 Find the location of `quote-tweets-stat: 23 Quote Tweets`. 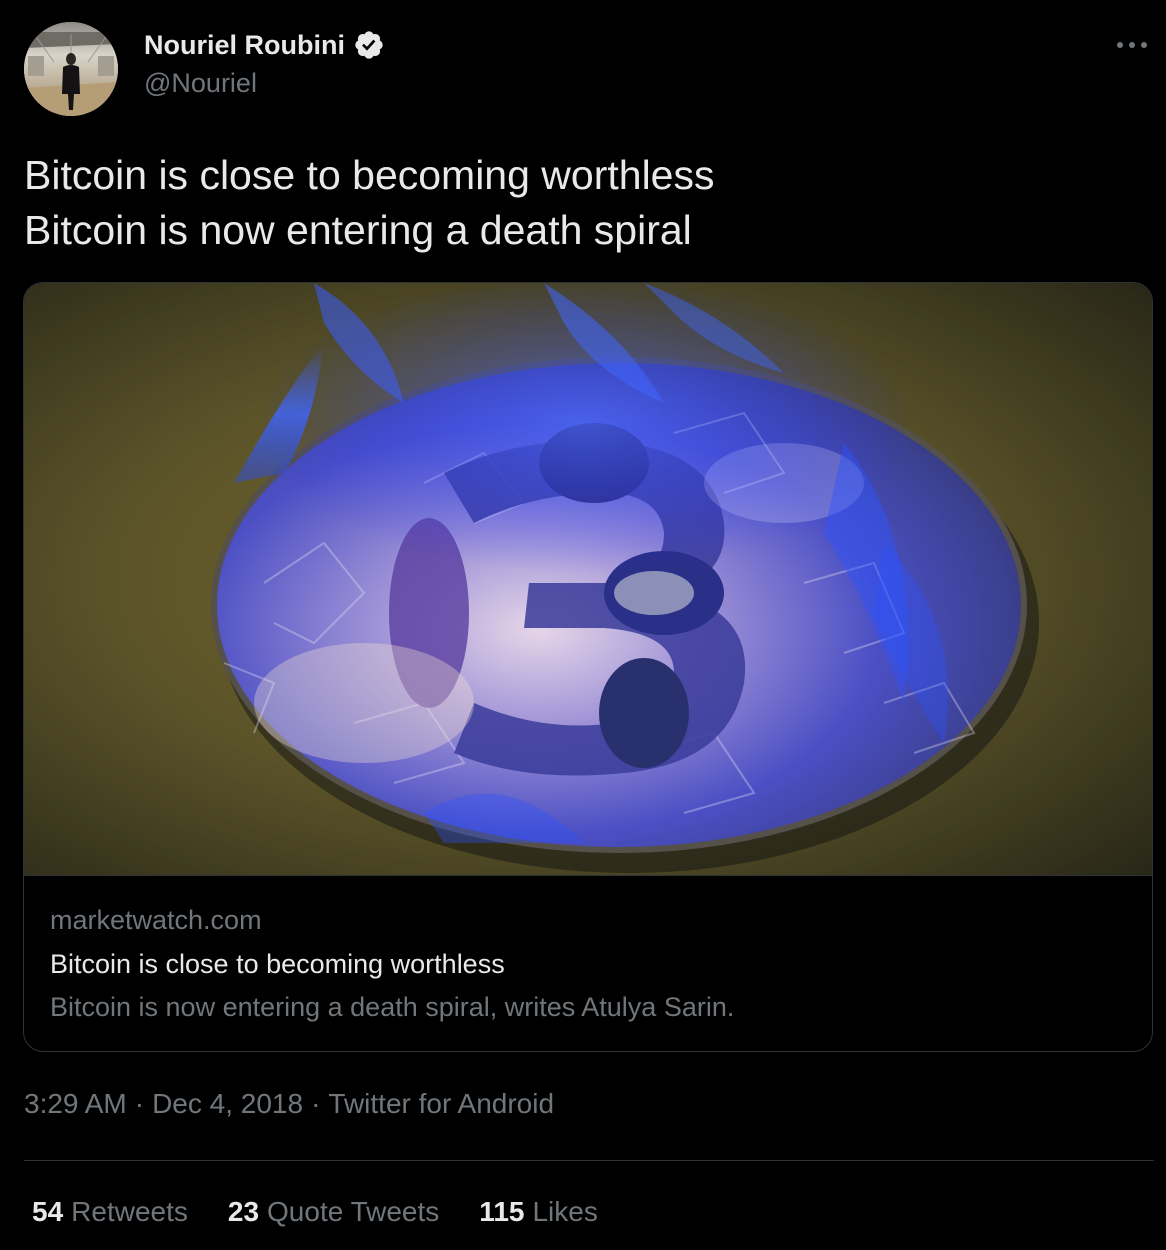

quote-tweets-stat: 23 Quote Tweets is located at coordinates (333, 1212).